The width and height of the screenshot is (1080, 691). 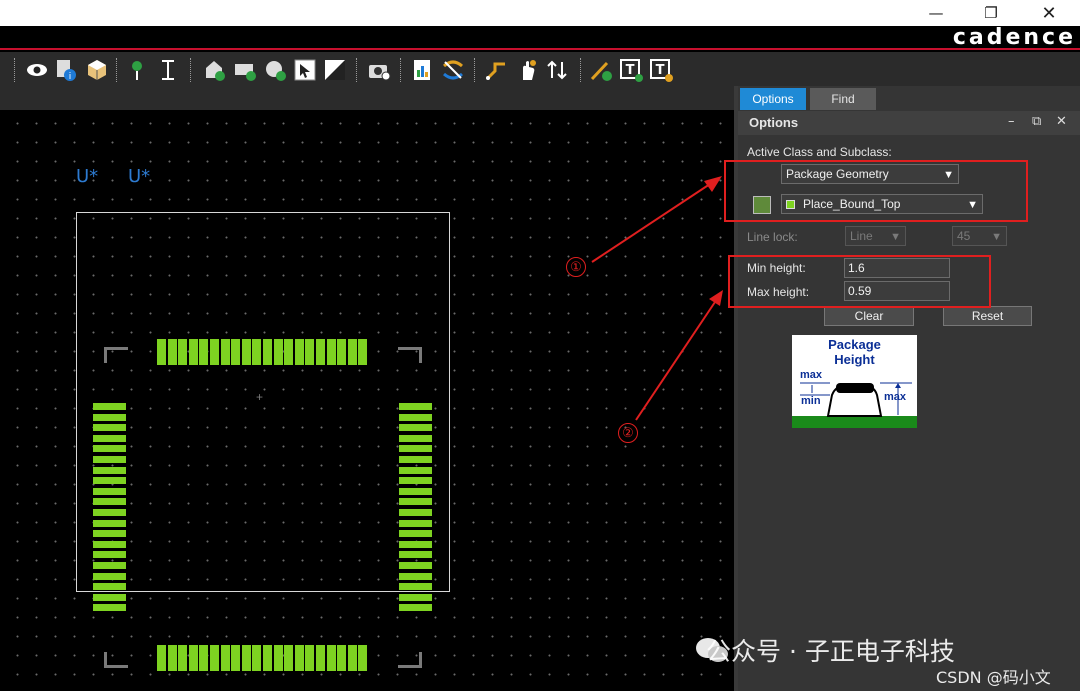 I want to click on move-icon, so click(x=527, y=70).